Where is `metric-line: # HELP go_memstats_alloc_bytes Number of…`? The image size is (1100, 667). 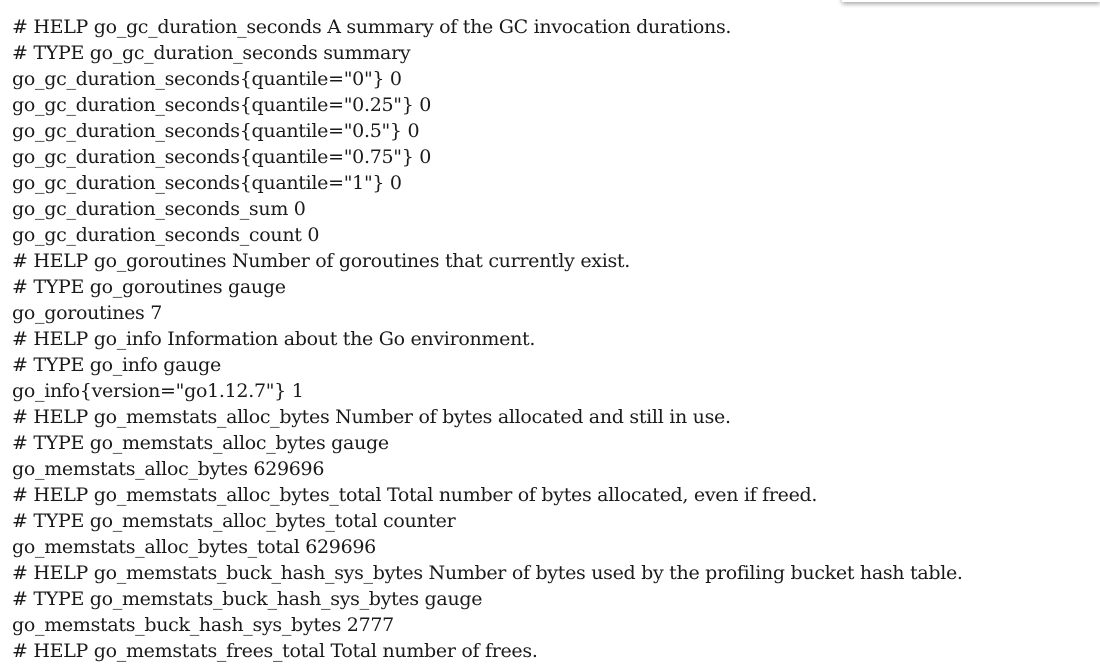
metric-line: # HELP go_memstats_alloc_bytes Number of… is located at coordinates (371, 417).